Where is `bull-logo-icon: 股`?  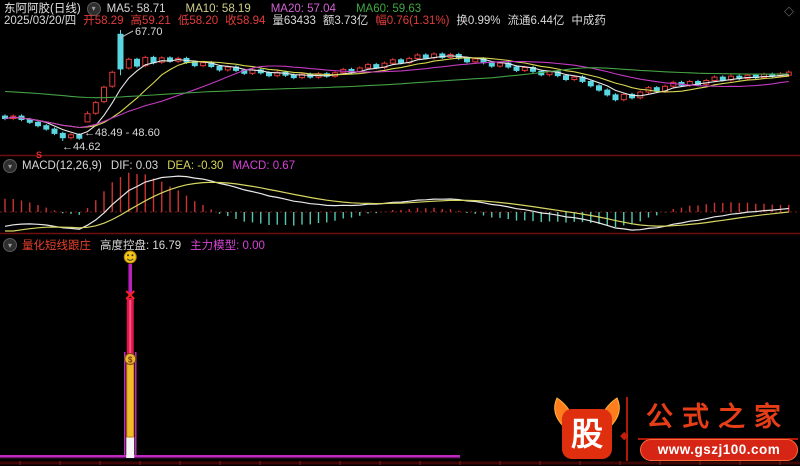
bull-logo-icon: 股 is located at coordinates (587, 428).